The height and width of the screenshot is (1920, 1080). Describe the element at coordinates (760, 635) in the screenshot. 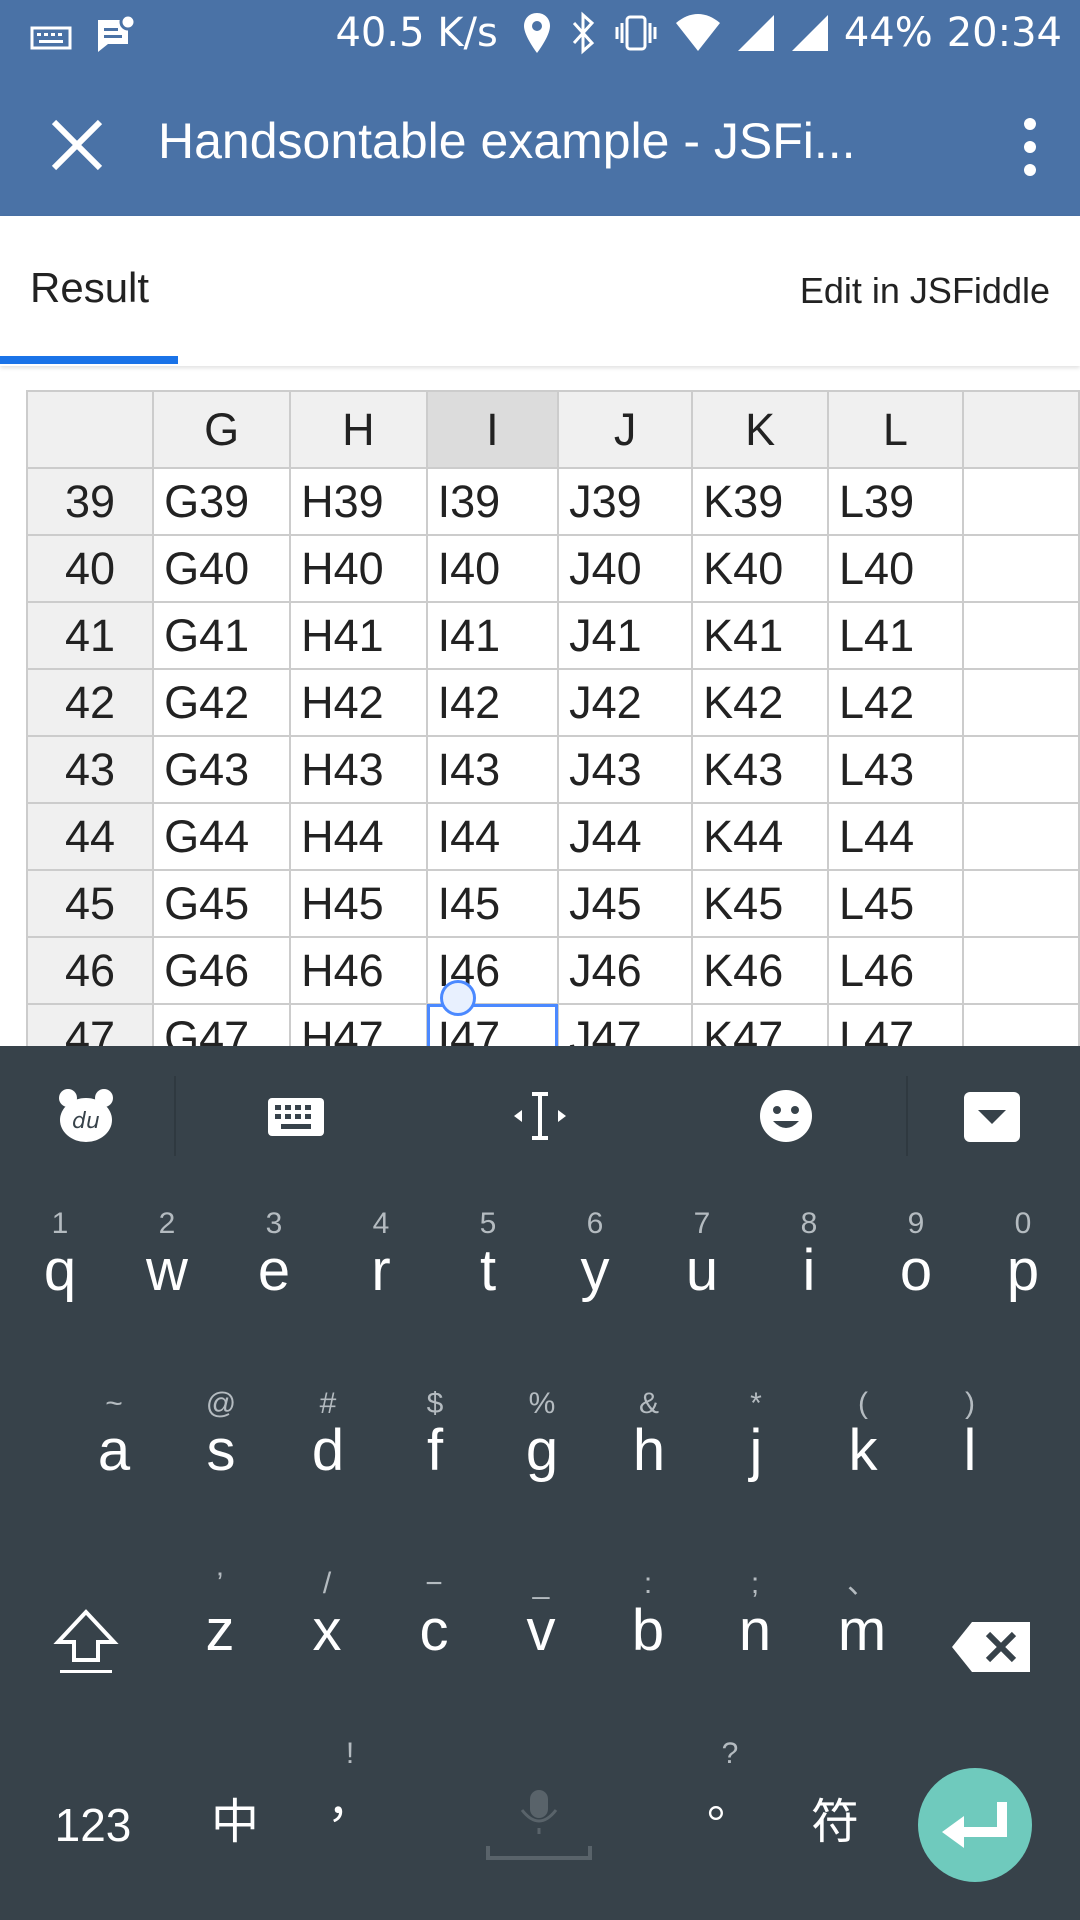

I see `table-cell: K41` at that location.